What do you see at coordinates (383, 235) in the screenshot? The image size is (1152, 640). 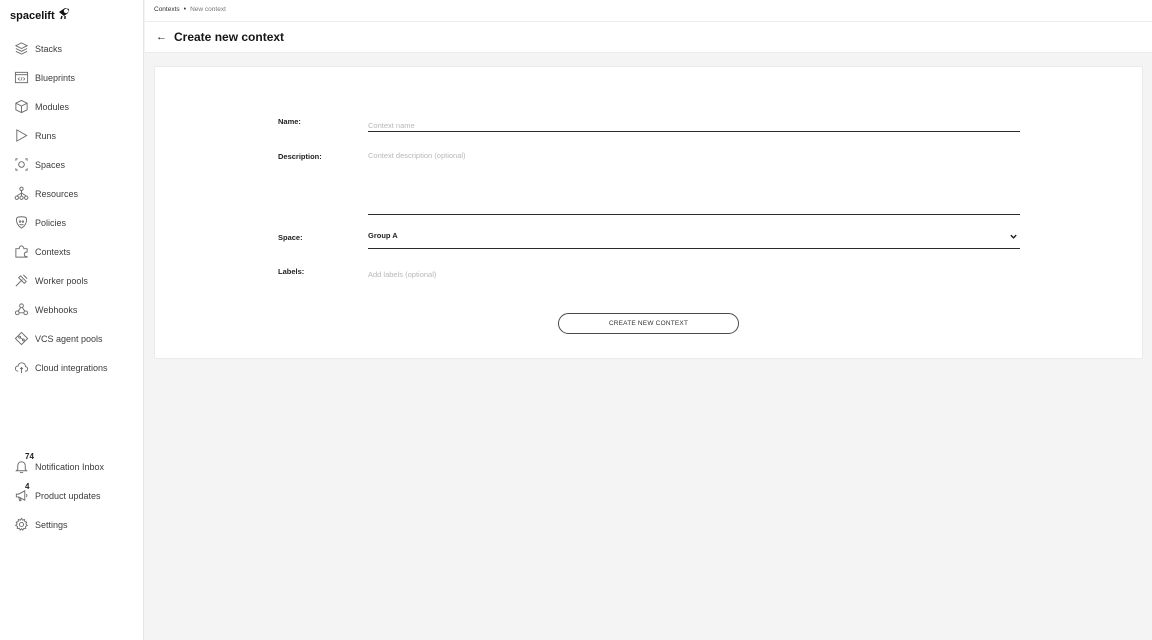 I see `space-selected-value: Group A` at bounding box center [383, 235].